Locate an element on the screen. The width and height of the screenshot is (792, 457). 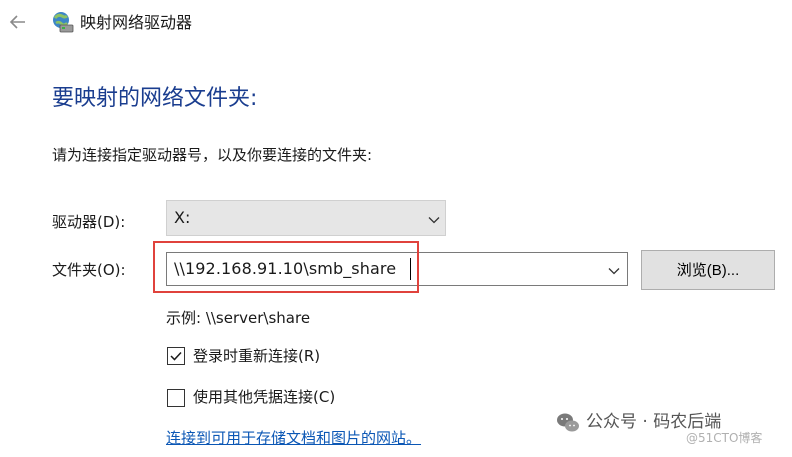
drive-selected-value: X: is located at coordinates (182, 217).